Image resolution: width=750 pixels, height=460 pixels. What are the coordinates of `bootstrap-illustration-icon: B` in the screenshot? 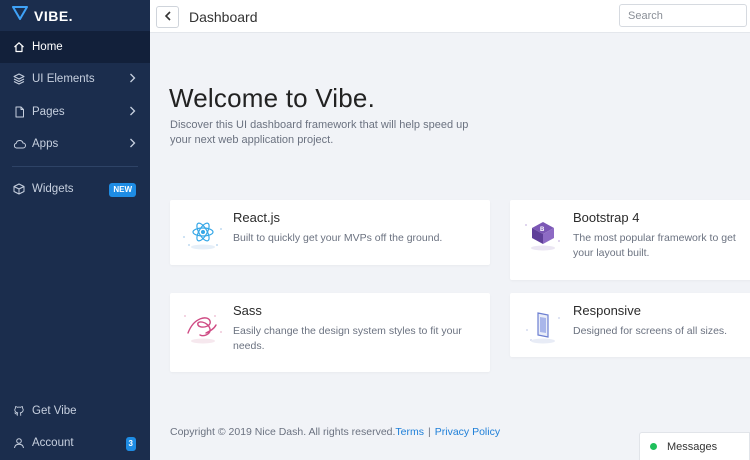 It's located at (543, 234).